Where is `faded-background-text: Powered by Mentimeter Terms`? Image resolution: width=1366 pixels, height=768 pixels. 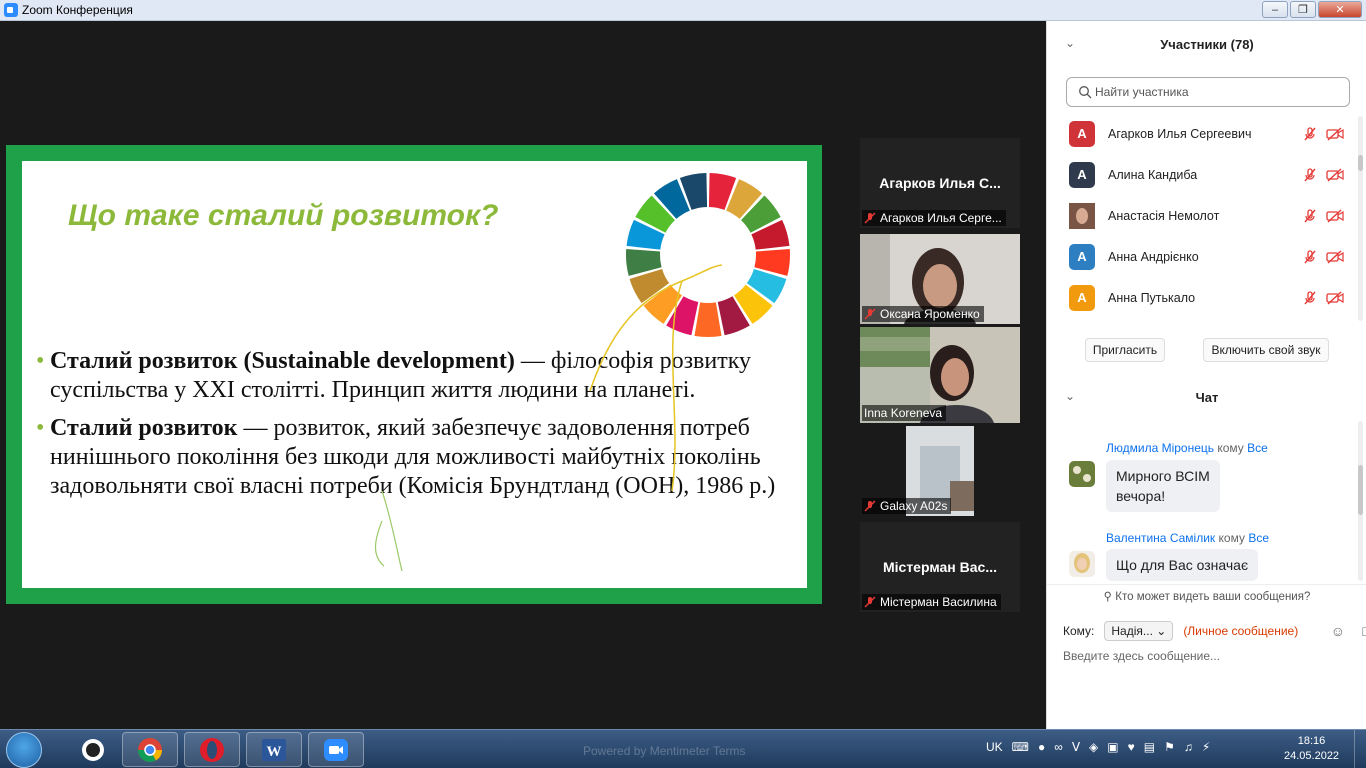 faded-background-text: Powered by Mentimeter Terms is located at coordinates (664, 751).